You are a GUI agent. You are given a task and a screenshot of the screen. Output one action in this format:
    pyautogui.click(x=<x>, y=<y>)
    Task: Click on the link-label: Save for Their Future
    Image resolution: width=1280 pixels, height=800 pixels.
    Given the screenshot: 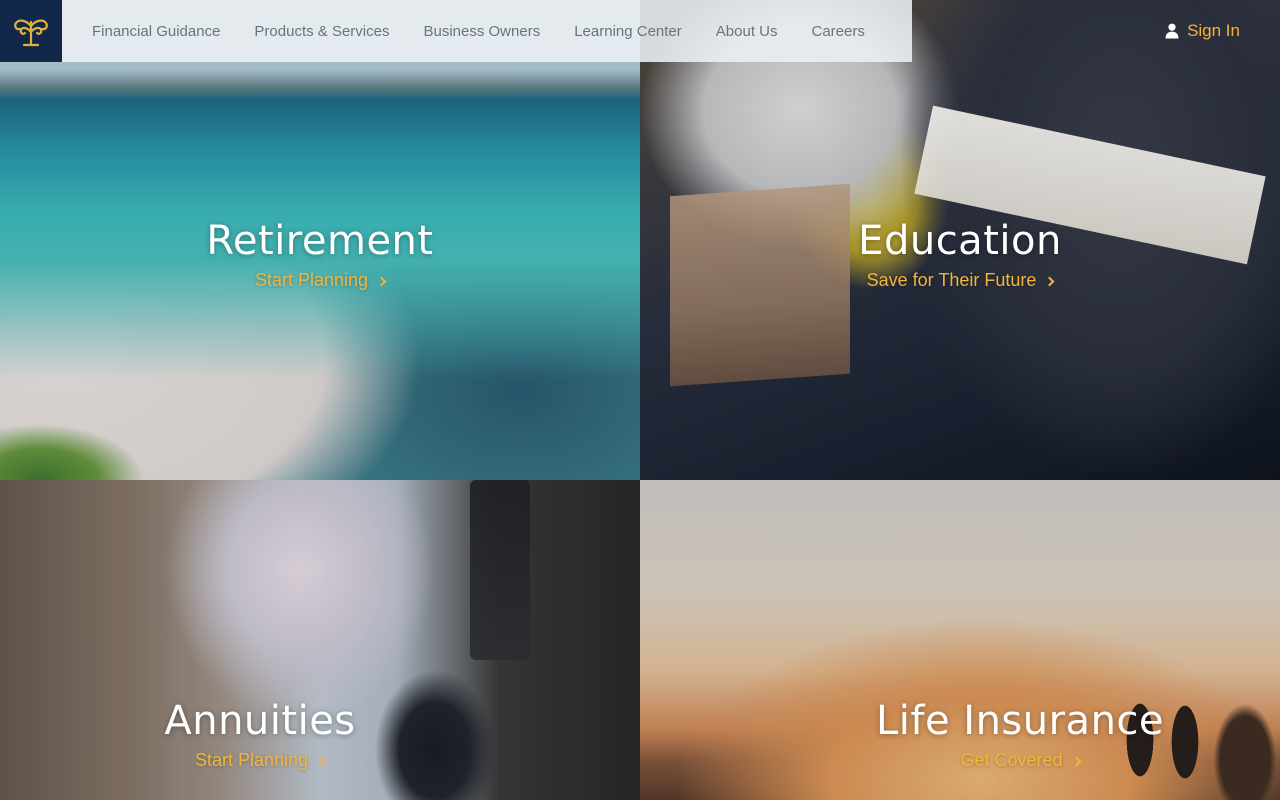 What is the action you would take?
    pyautogui.click(x=951, y=280)
    